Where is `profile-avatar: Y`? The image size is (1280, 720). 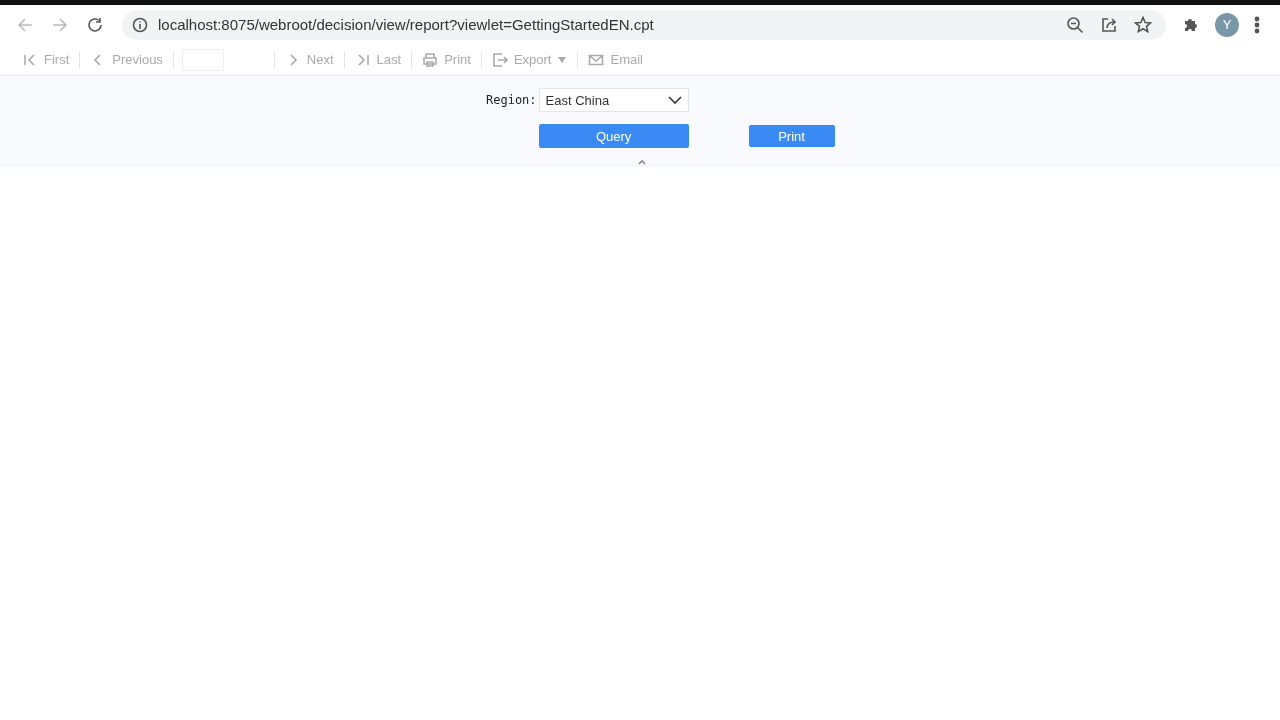 profile-avatar: Y is located at coordinates (1227, 24).